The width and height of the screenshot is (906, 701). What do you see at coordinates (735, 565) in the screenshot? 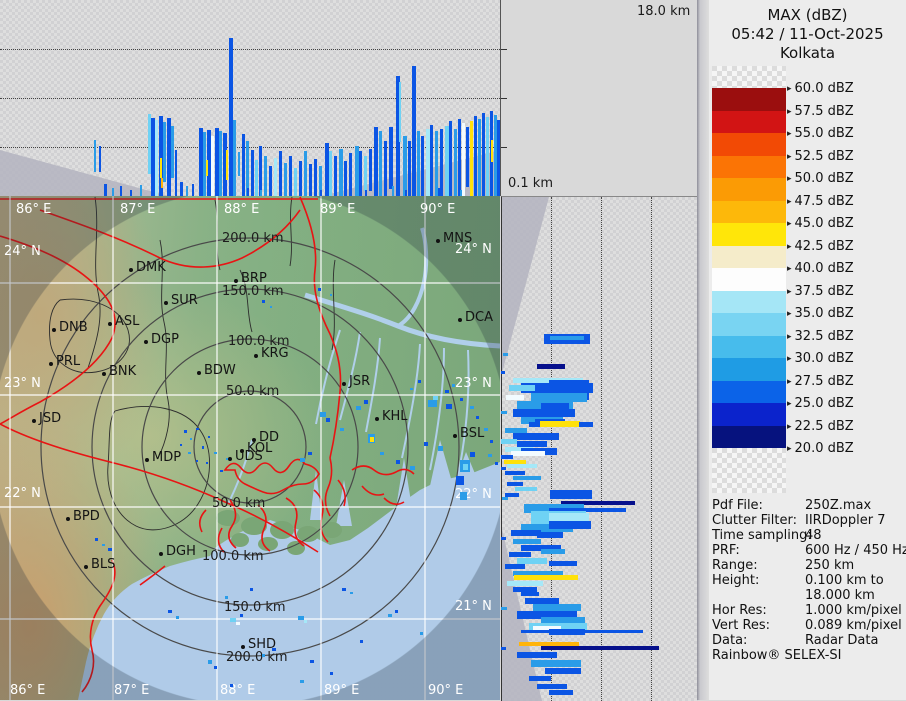
I see `info-label: Range:` at bounding box center [735, 565].